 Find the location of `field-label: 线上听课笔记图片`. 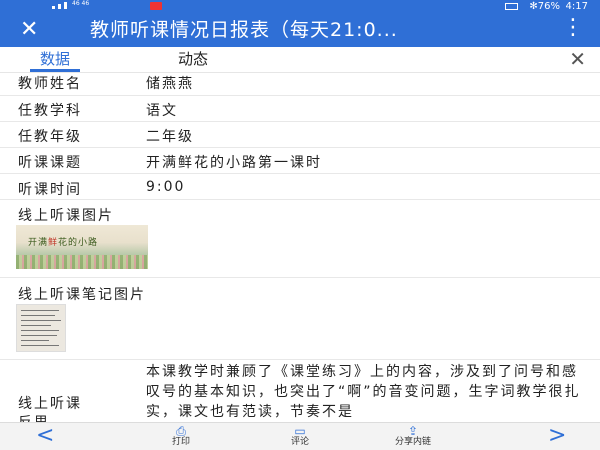

field-label: 线上听课笔记图片 is located at coordinates (82, 295).